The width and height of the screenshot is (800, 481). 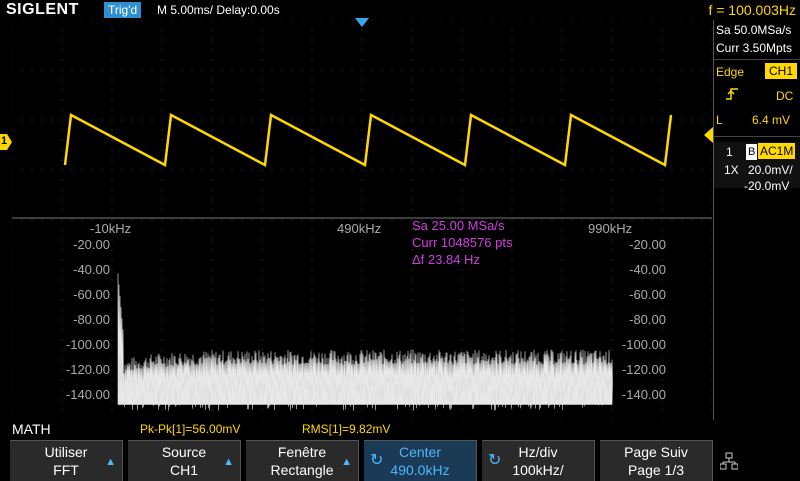 I want to click on softkey-hz-div: ↻ Hz/div 100kHz/, so click(x=538, y=460).